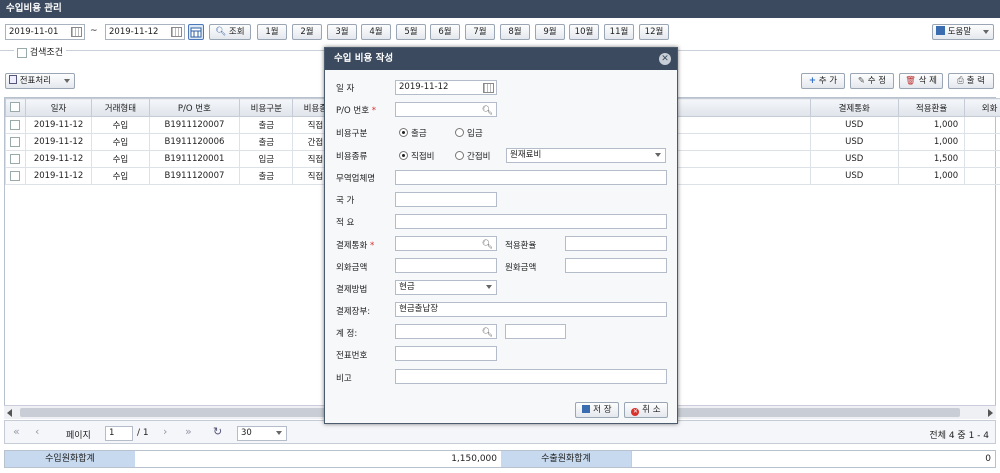 The height and width of the screenshot is (473, 1000). I want to click on voucher-no-input, so click(446, 353).